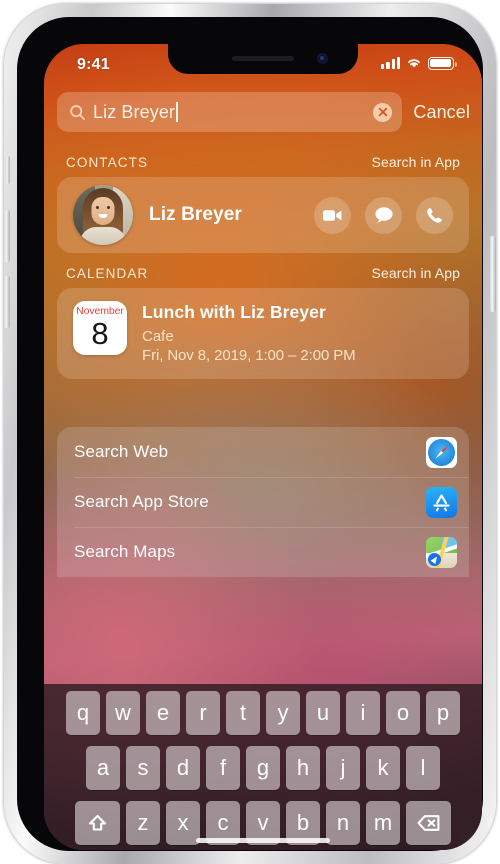 The image size is (500, 864). I want to click on volume-up-button, so click(7, 236).